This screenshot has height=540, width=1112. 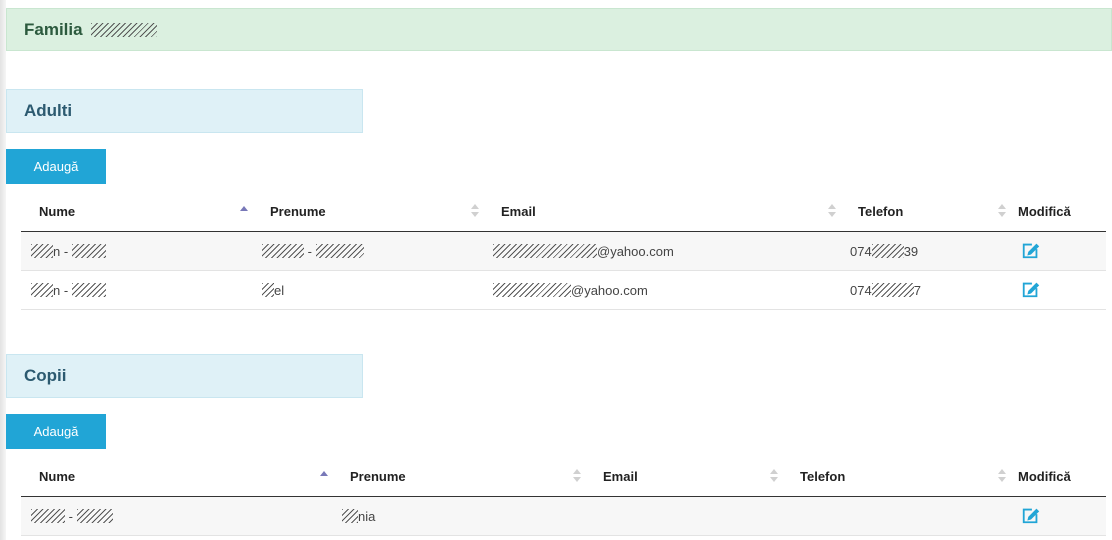 What do you see at coordinates (683, 516) in the screenshot?
I see `cell-email` at bounding box center [683, 516].